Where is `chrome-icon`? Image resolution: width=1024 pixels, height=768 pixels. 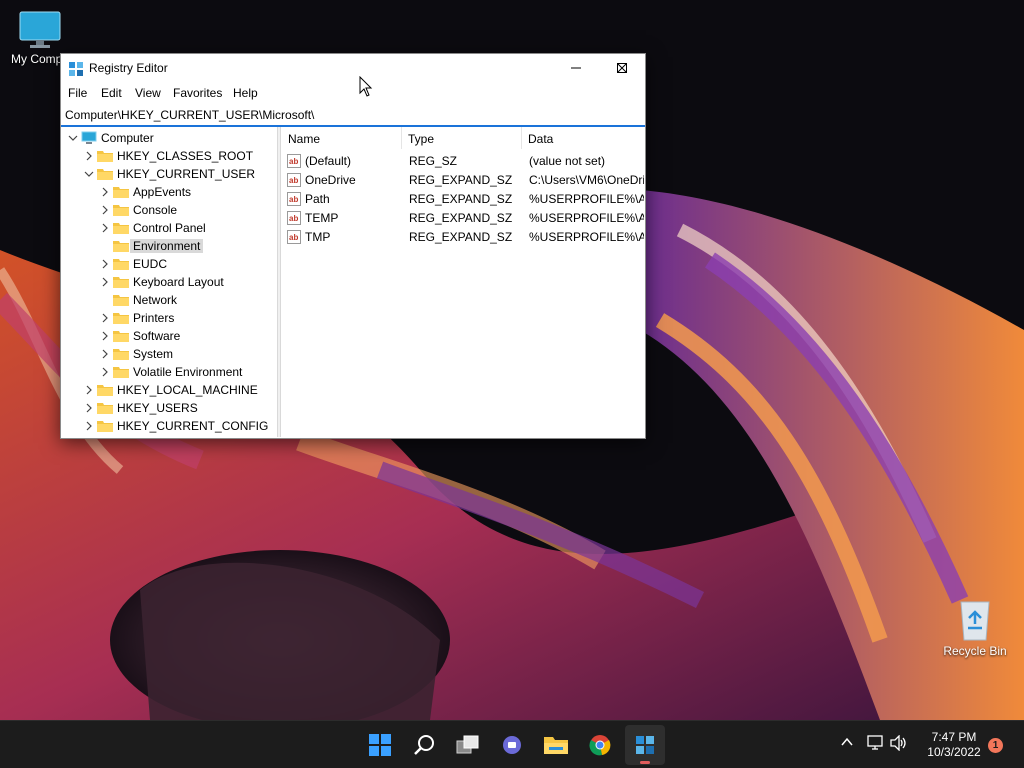 chrome-icon is located at coordinates (600, 745).